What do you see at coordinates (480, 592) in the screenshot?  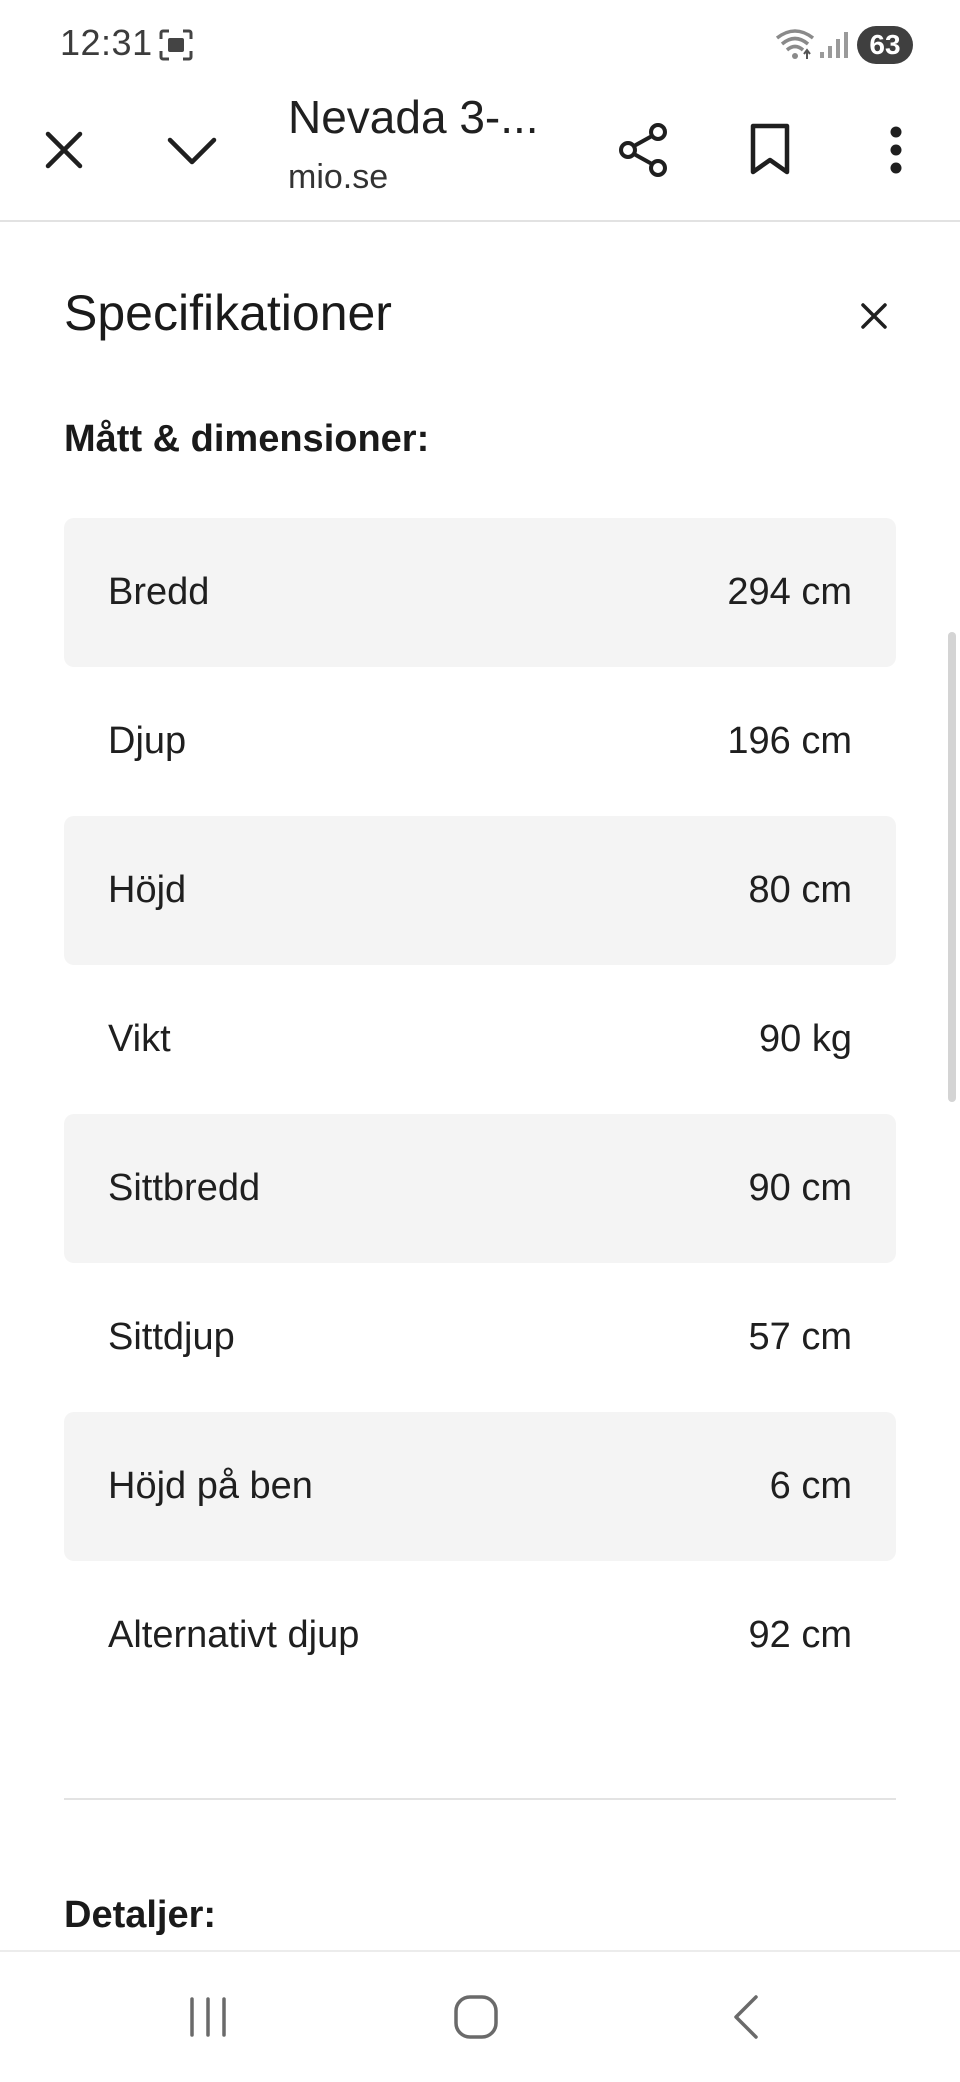 I see `spec-row-bredd: Bredd 294 cm` at bounding box center [480, 592].